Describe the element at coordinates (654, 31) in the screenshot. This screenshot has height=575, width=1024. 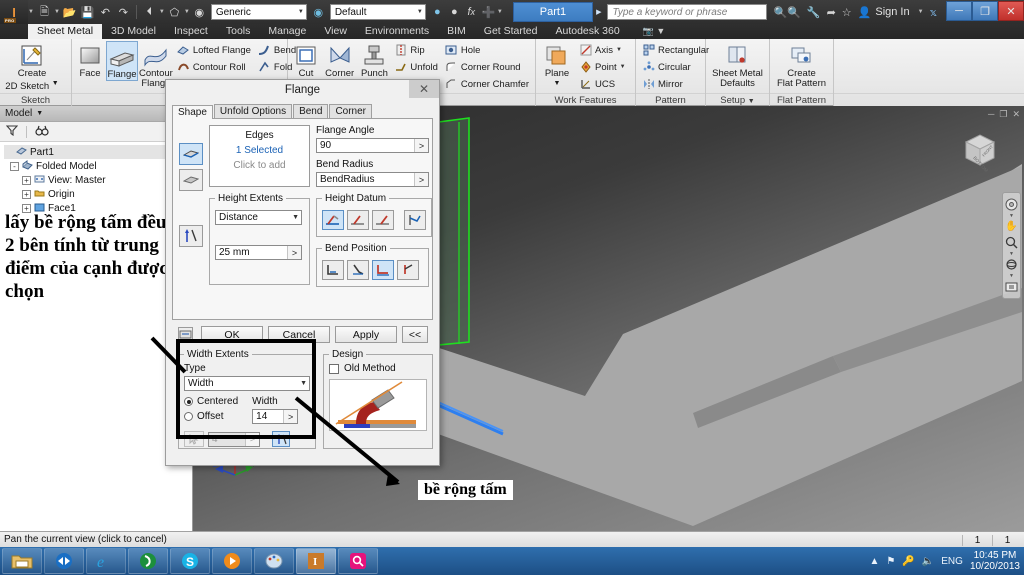
I see `screencast-camera-icon: 📷 ▼` at that location.